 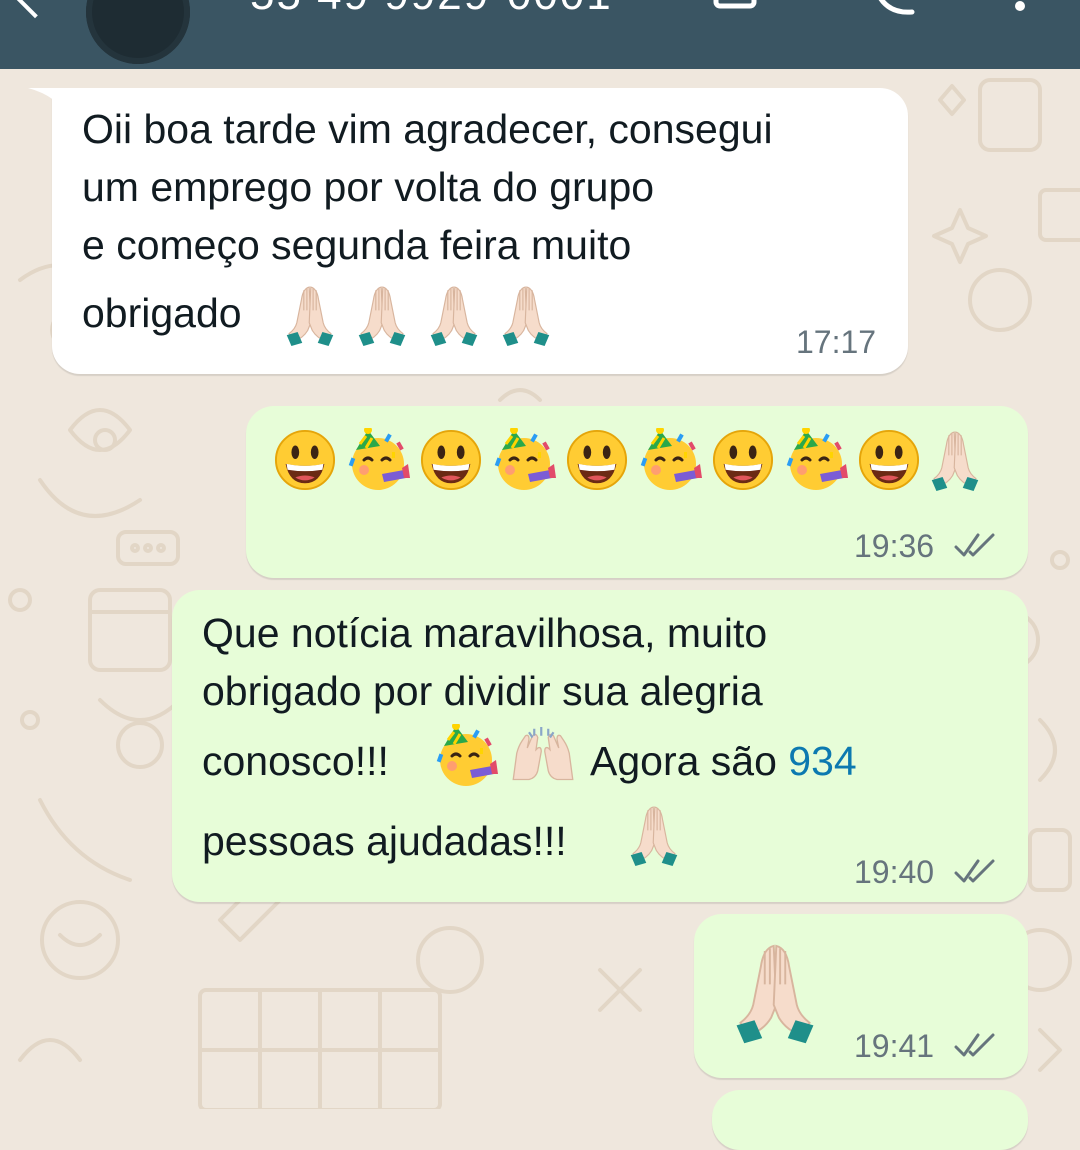 I want to click on message-bubble-outgoing-partial, so click(x=870, y=1120).